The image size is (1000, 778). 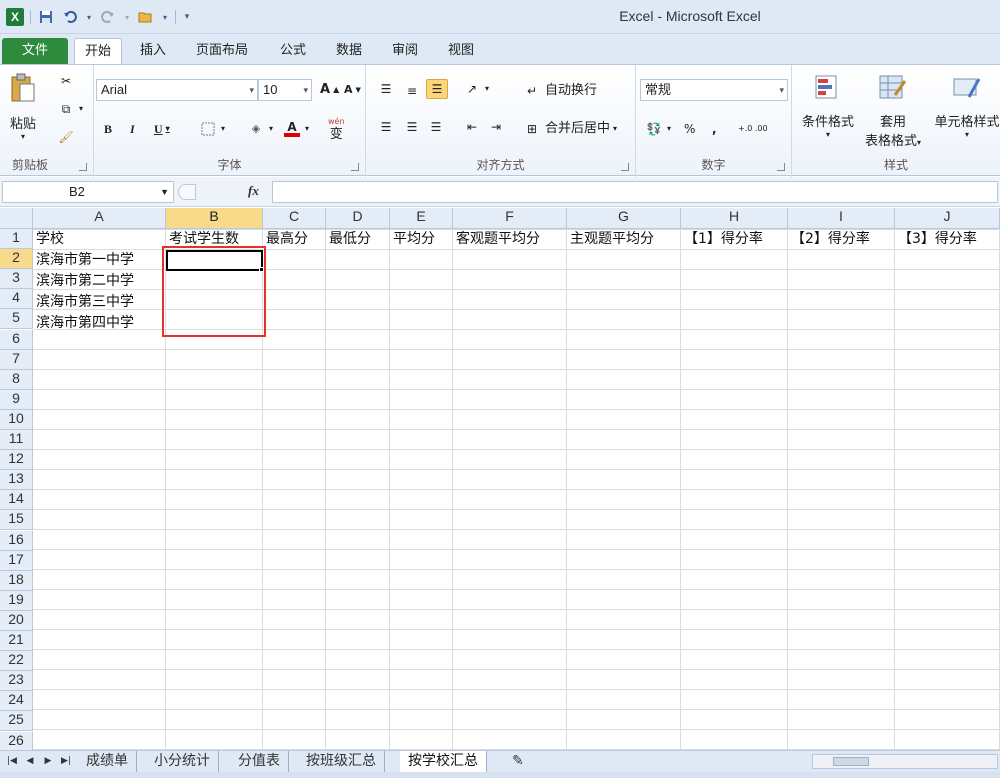 What do you see at coordinates (947, 218) in the screenshot?
I see `column-header-j: J` at bounding box center [947, 218].